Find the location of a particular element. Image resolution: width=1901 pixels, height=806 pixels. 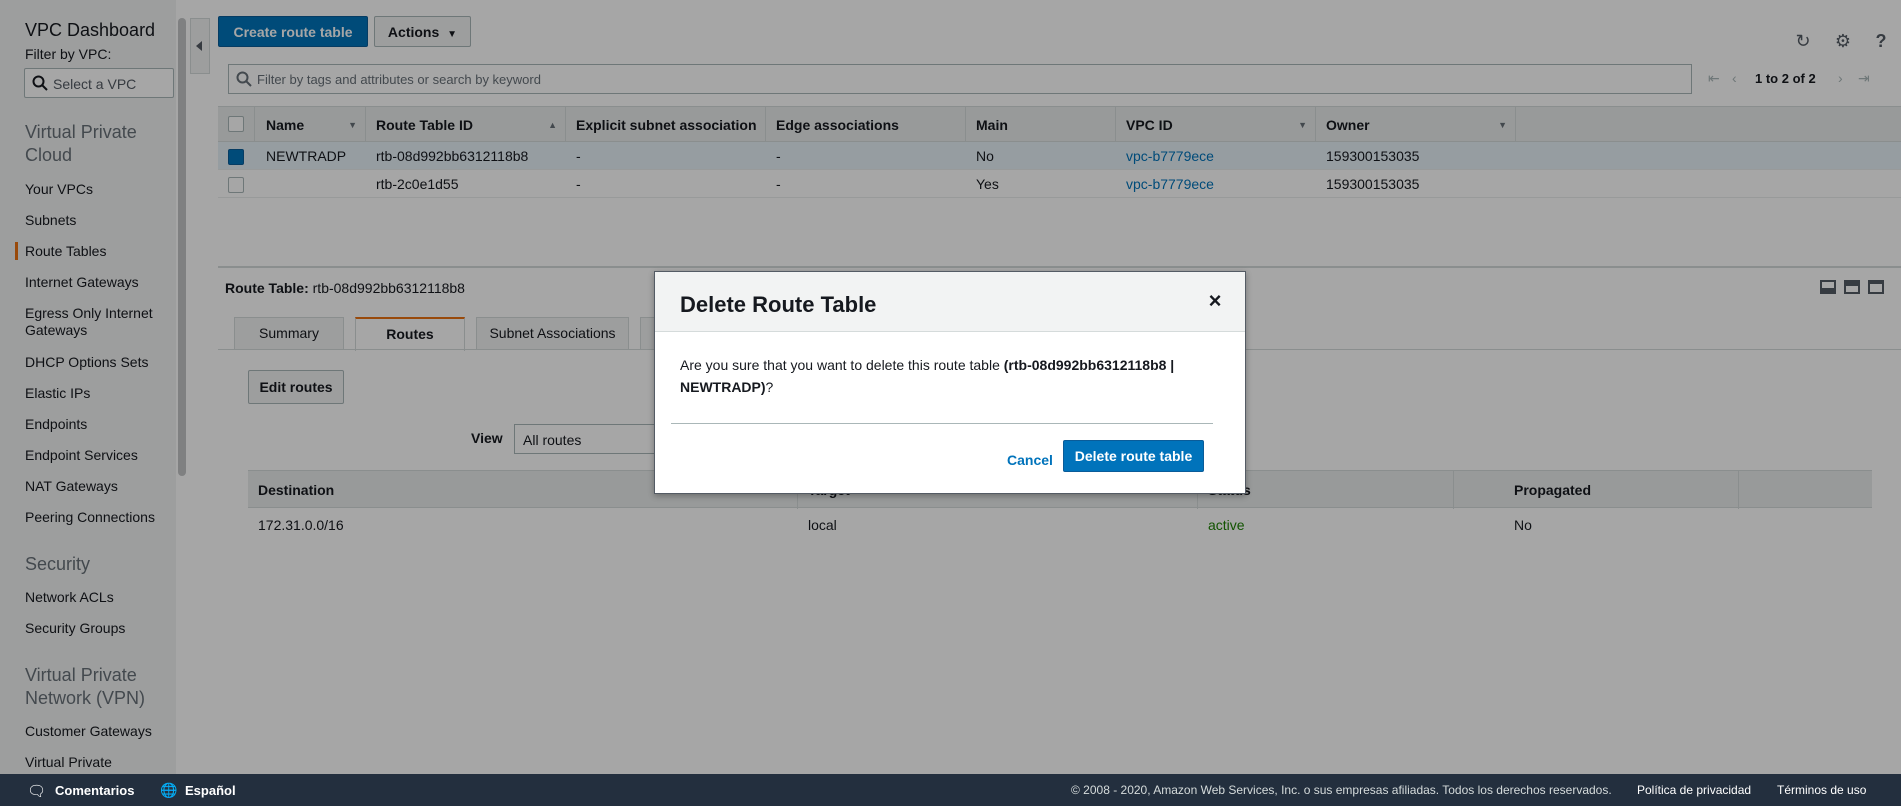

close-icon: × is located at coordinates (1215, 301).